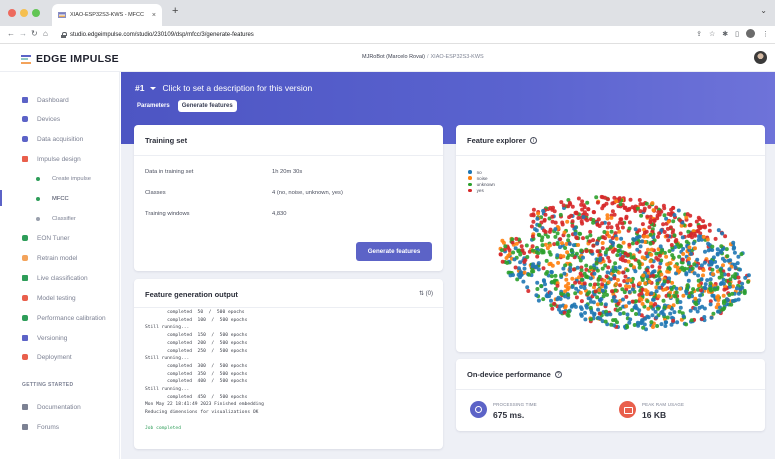 The height and width of the screenshot is (459, 775). Describe the element at coordinates (175, 11) in the screenshot. I see `new-tab-icon: +` at that location.